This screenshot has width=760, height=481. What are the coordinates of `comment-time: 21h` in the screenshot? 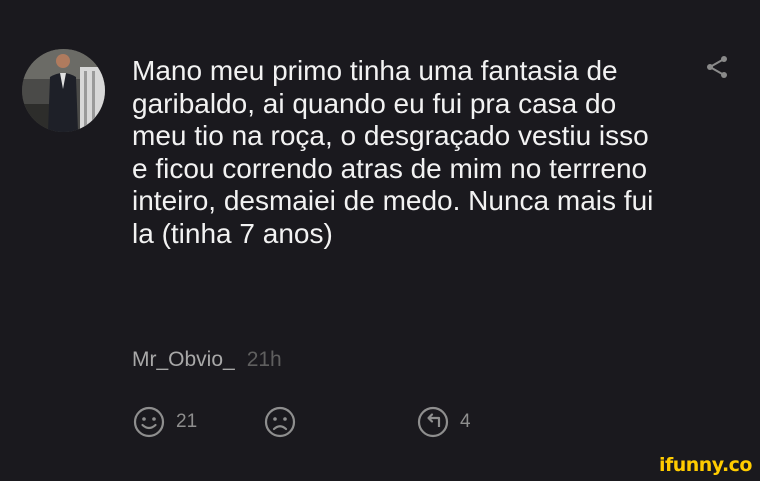 It's located at (264, 359).